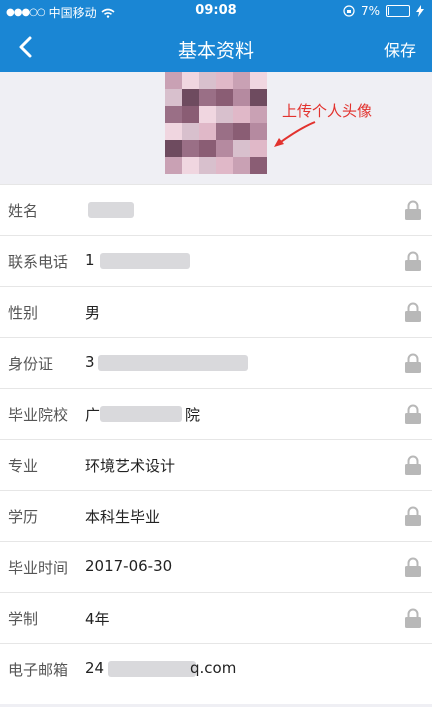 The height and width of the screenshot is (707, 432). What do you see at coordinates (93, 415) in the screenshot?
I see `field-value: 广` at bounding box center [93, 415].